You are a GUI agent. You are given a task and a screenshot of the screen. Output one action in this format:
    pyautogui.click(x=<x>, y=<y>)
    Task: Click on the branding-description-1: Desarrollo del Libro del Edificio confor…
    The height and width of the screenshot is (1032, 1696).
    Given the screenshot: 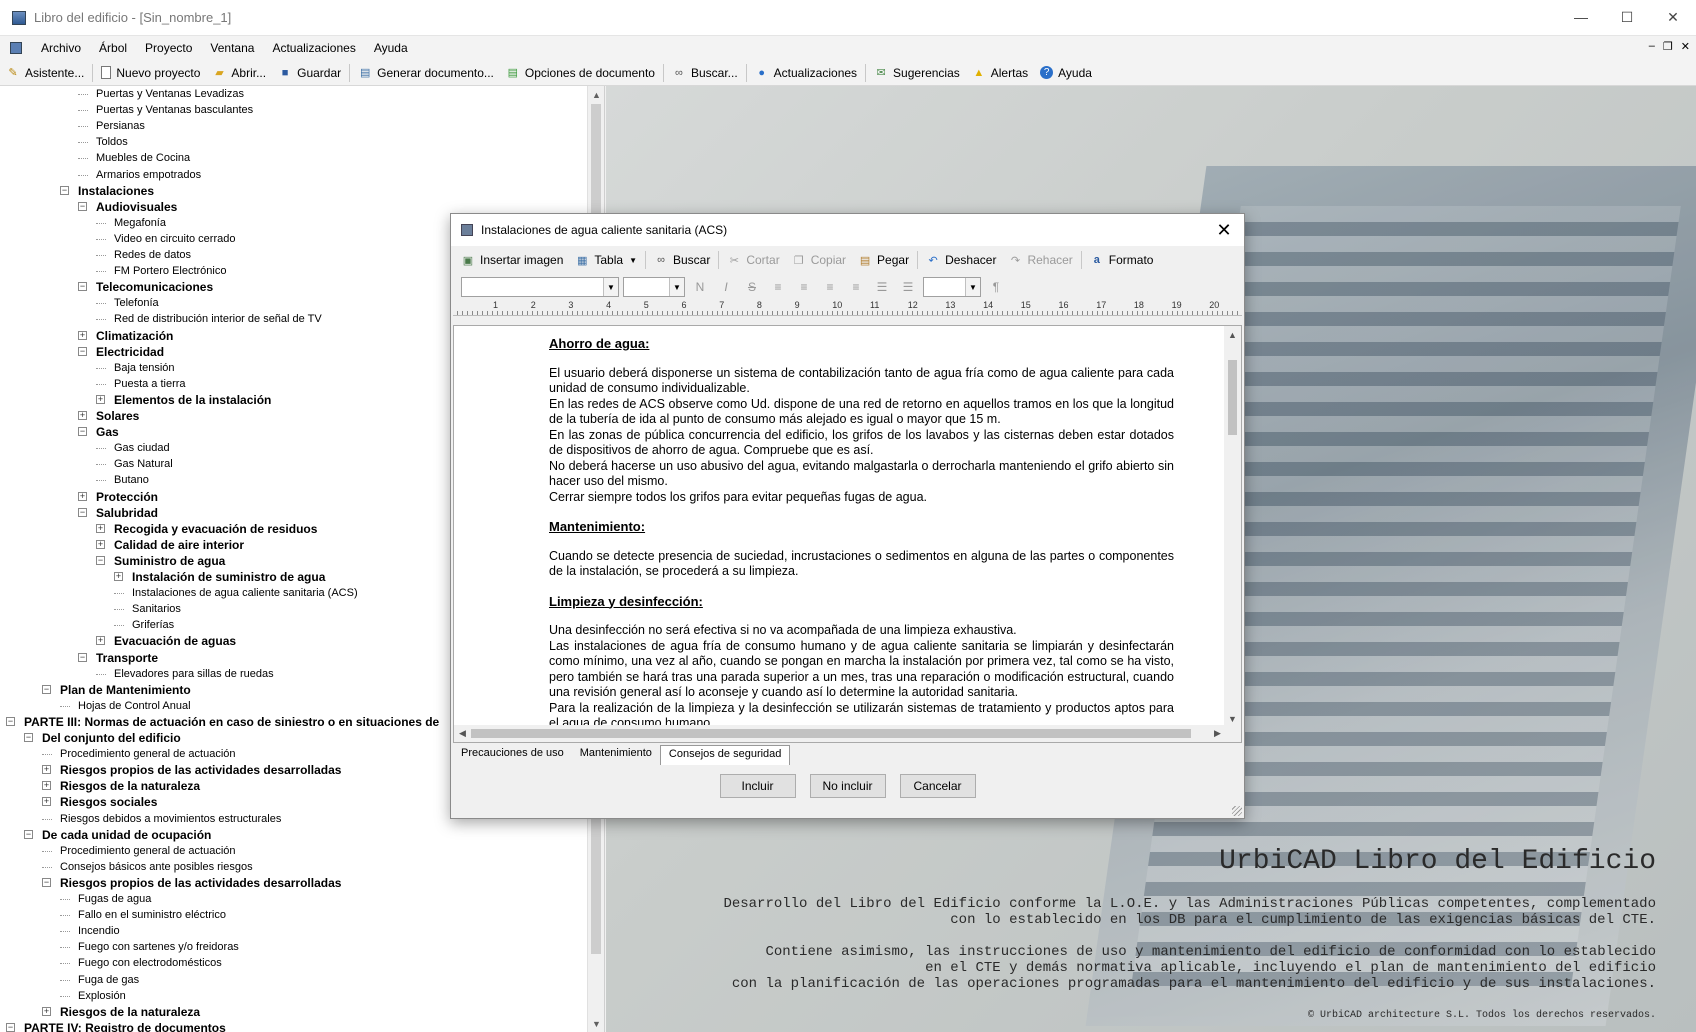 What is the action you would take?
    pyautogui.click(x=1189, y=912)
    